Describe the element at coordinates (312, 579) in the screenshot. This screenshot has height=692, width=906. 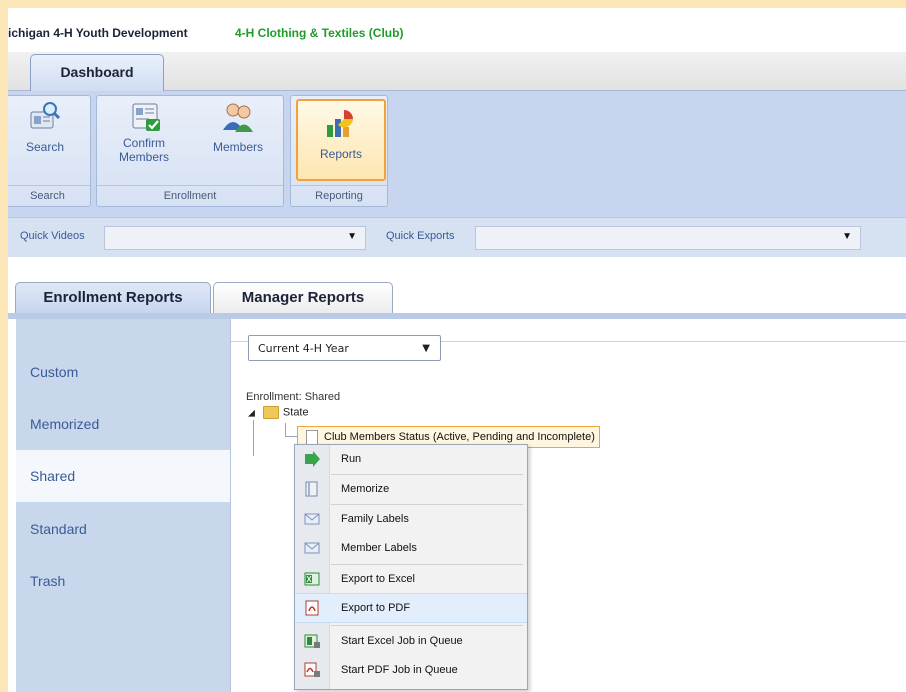
I see `excel-icon` at that location.